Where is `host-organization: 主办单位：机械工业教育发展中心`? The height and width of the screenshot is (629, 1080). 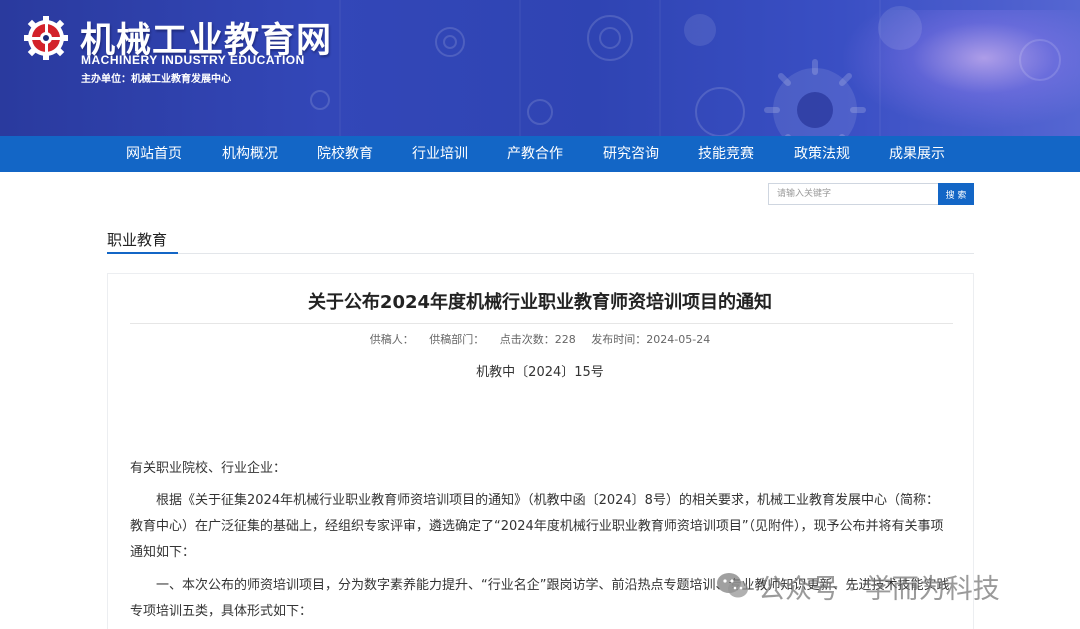
host-organization: 主办单位：机械工业教育发展中心 is located at coordinates (156, 79).